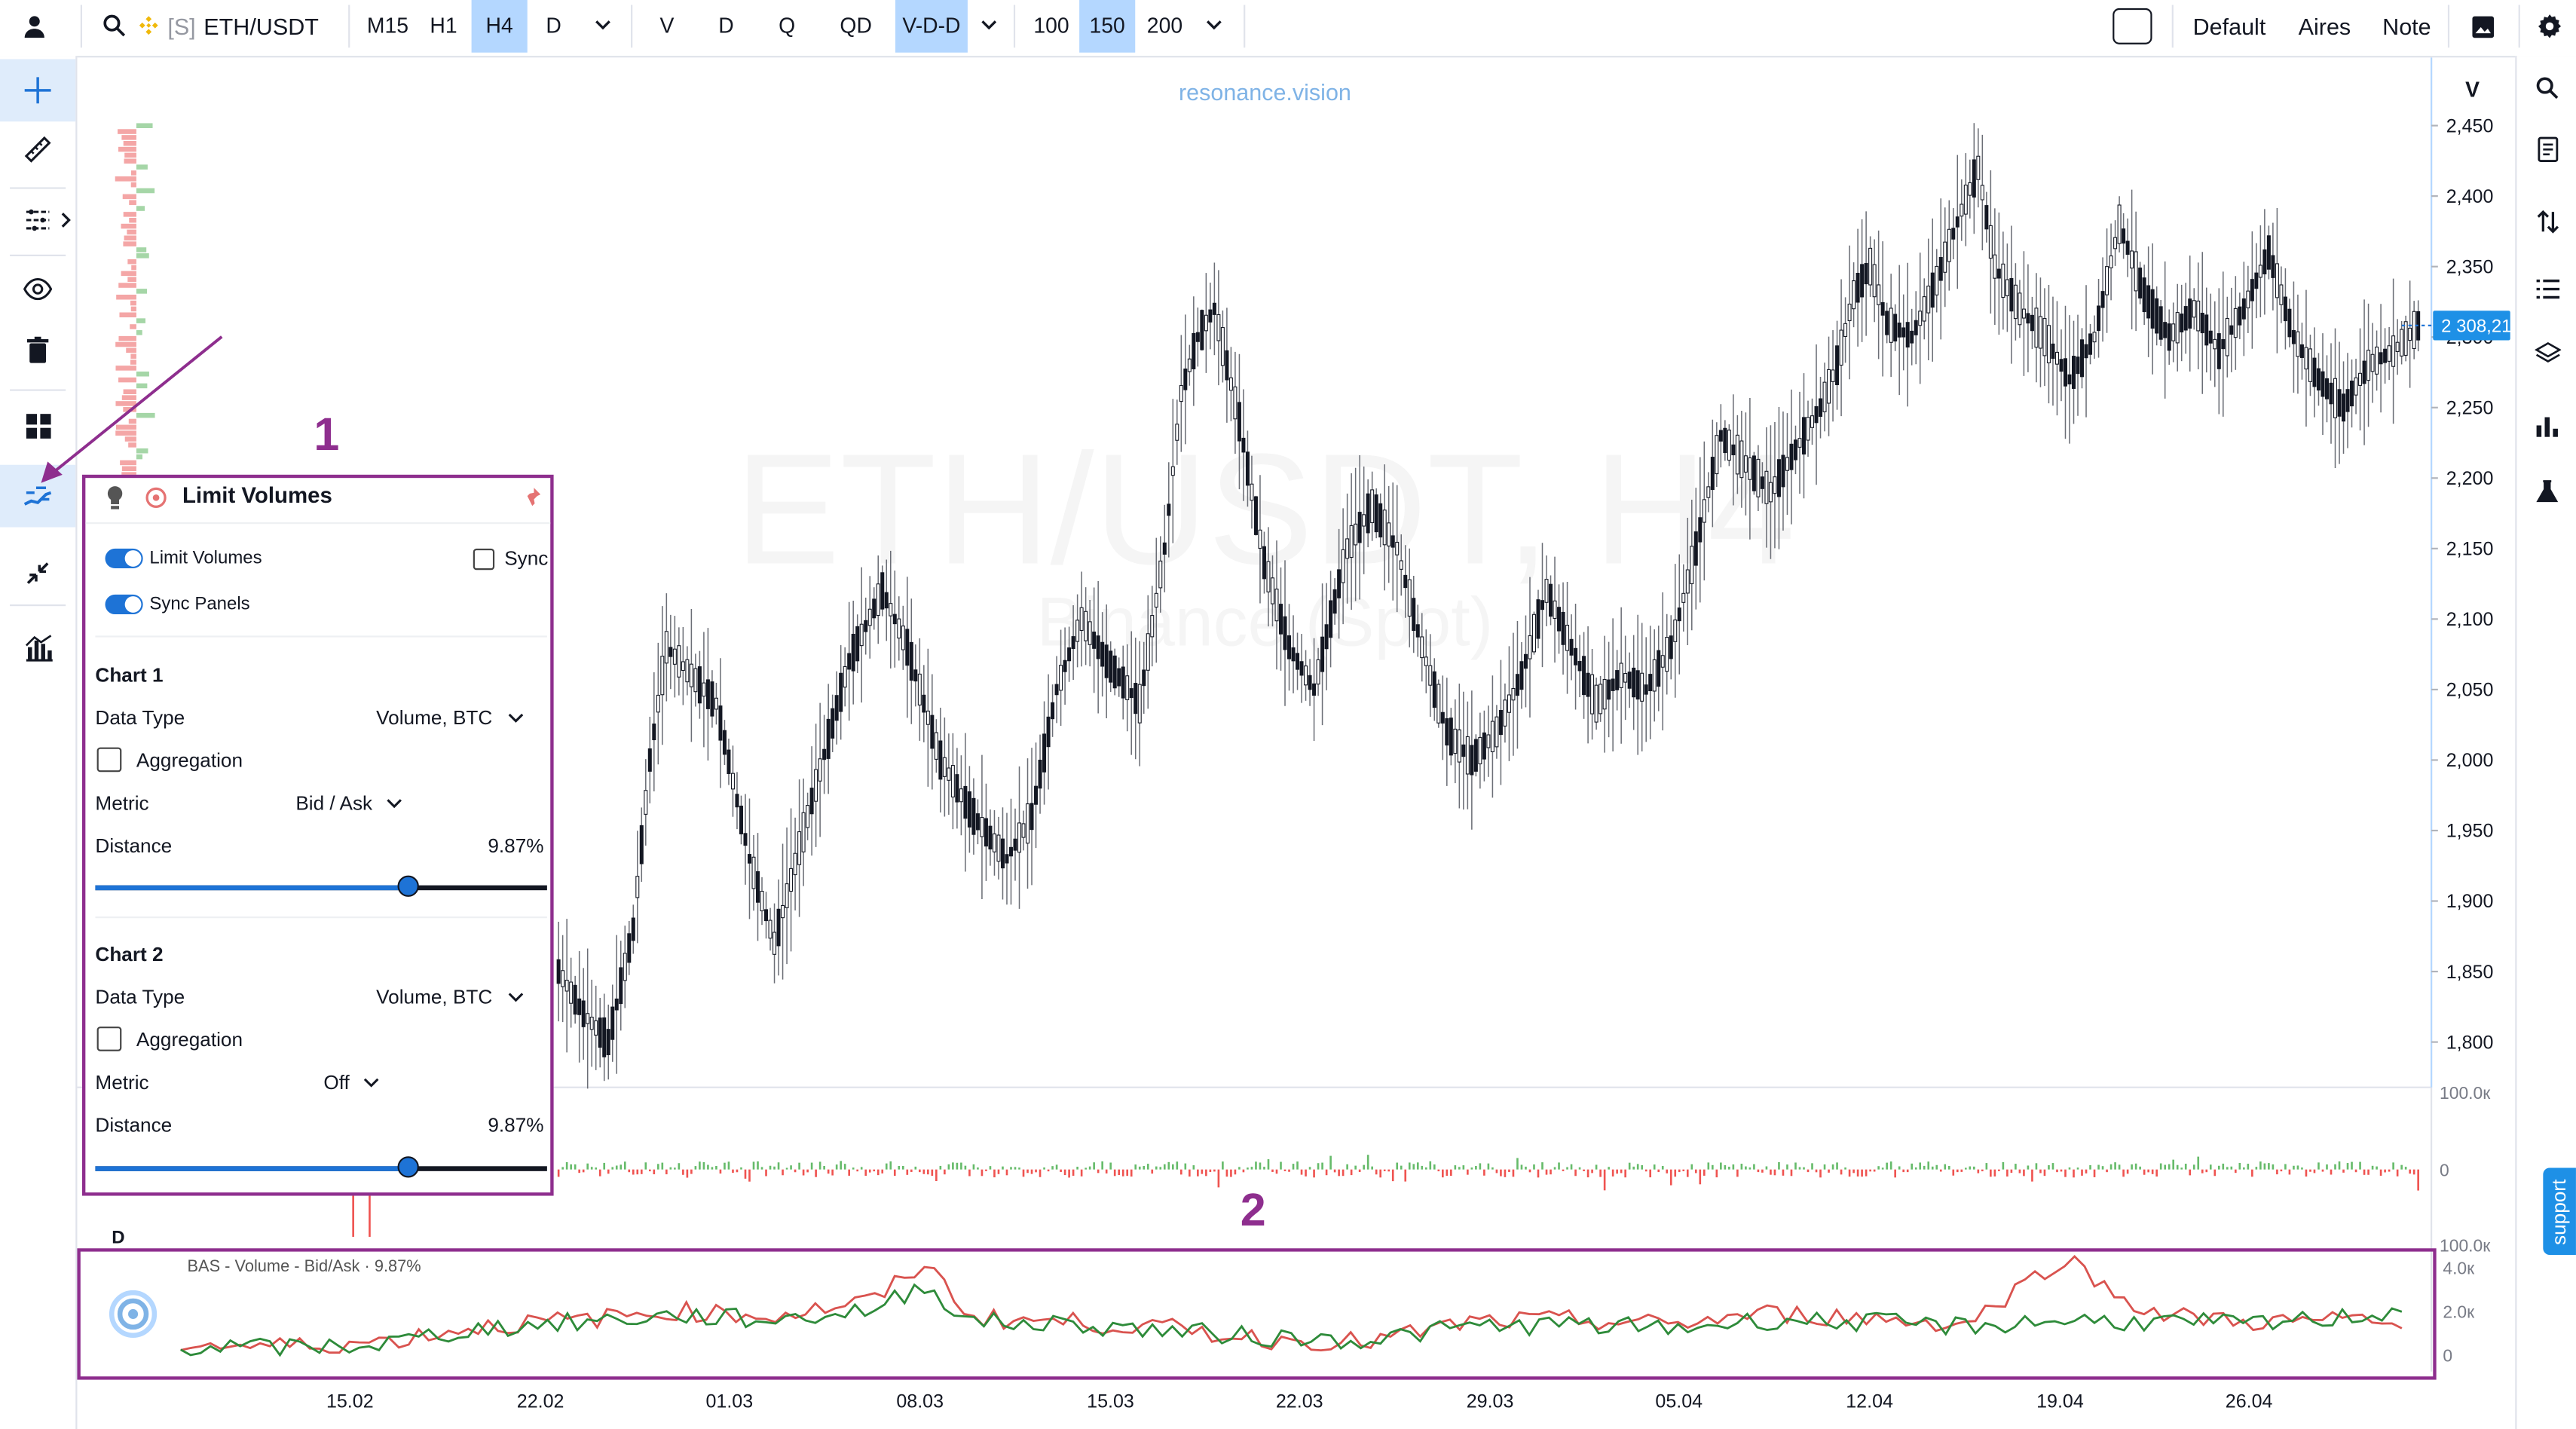 This screenshot has width=2576, height=1429. What do you see at coordinates (667, 26) in the screenshot?
I see `mode-v-button: V` at bounding box center [667, 26].